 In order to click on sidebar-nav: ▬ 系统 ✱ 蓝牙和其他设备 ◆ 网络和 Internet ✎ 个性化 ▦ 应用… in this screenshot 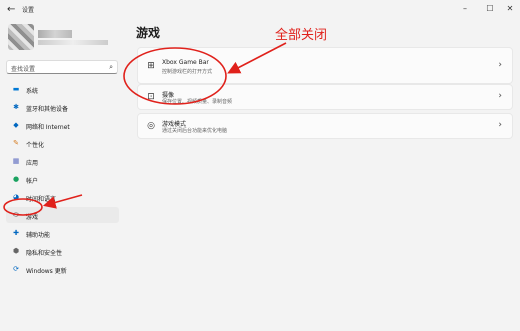, I will do `click(62, 180)`.